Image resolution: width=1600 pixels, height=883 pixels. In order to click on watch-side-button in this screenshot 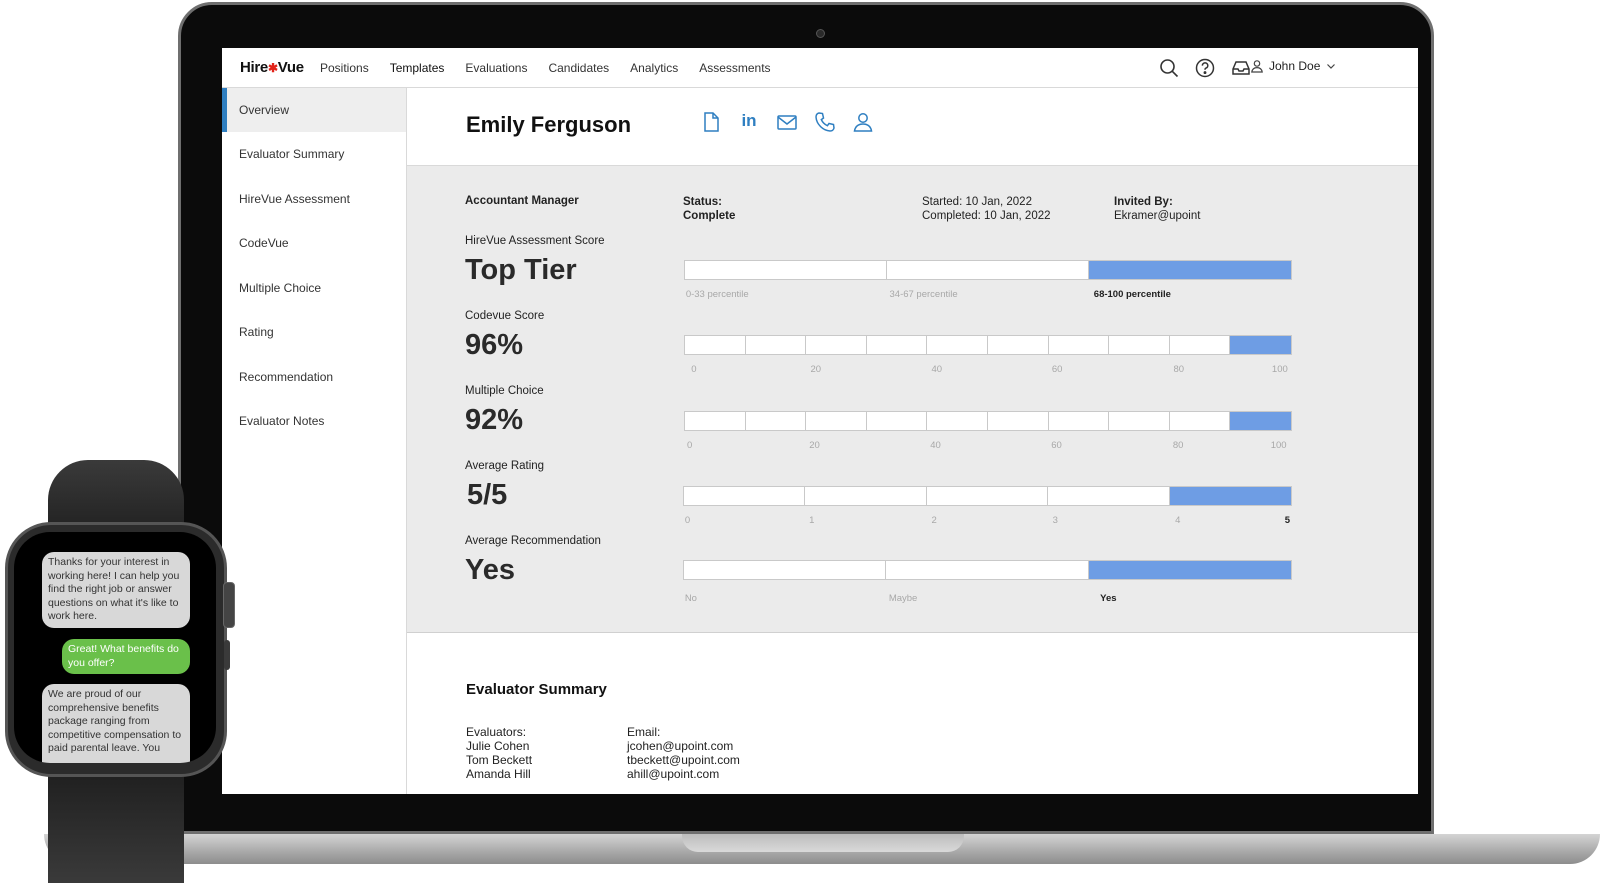, I will do `click(227, 655)`.